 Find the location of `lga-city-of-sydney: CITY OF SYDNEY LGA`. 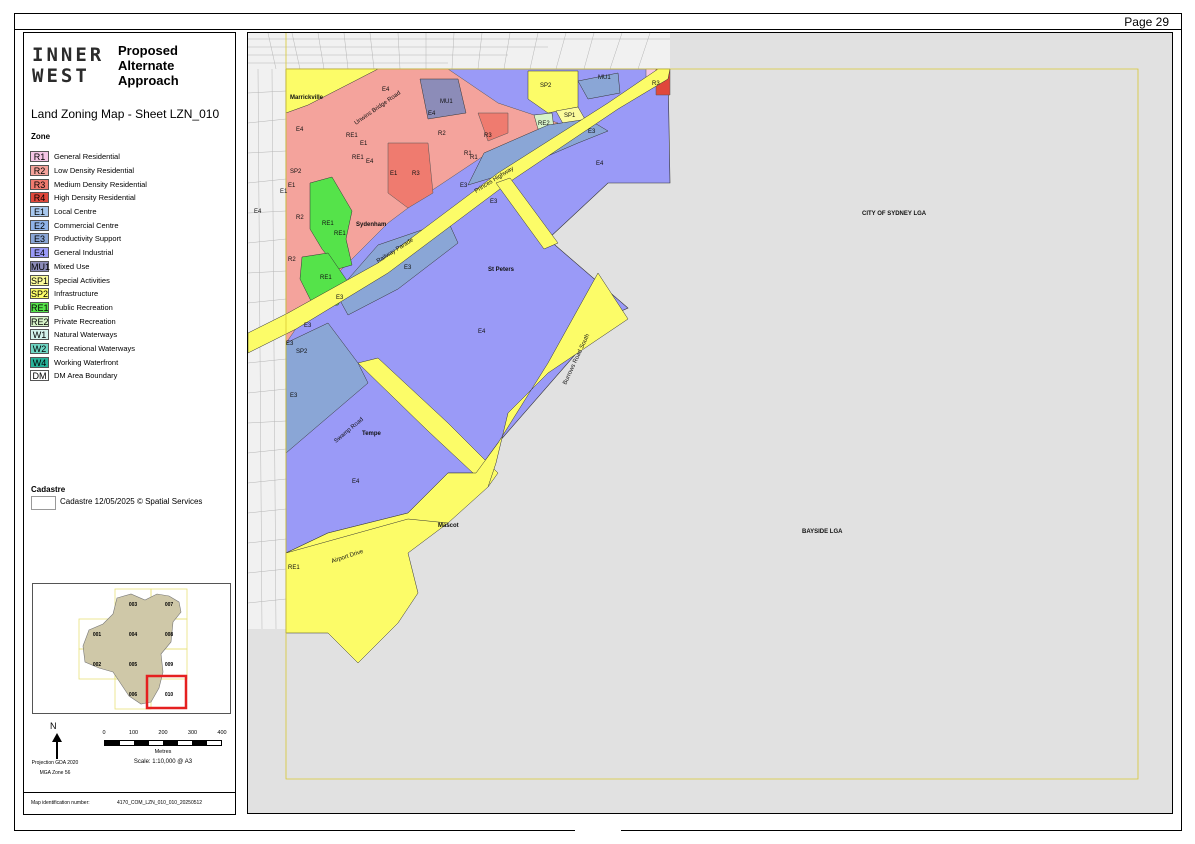

lga-city-of-sydney: CITY OF SYDNEY LGA is located at coordinates (894, 214).